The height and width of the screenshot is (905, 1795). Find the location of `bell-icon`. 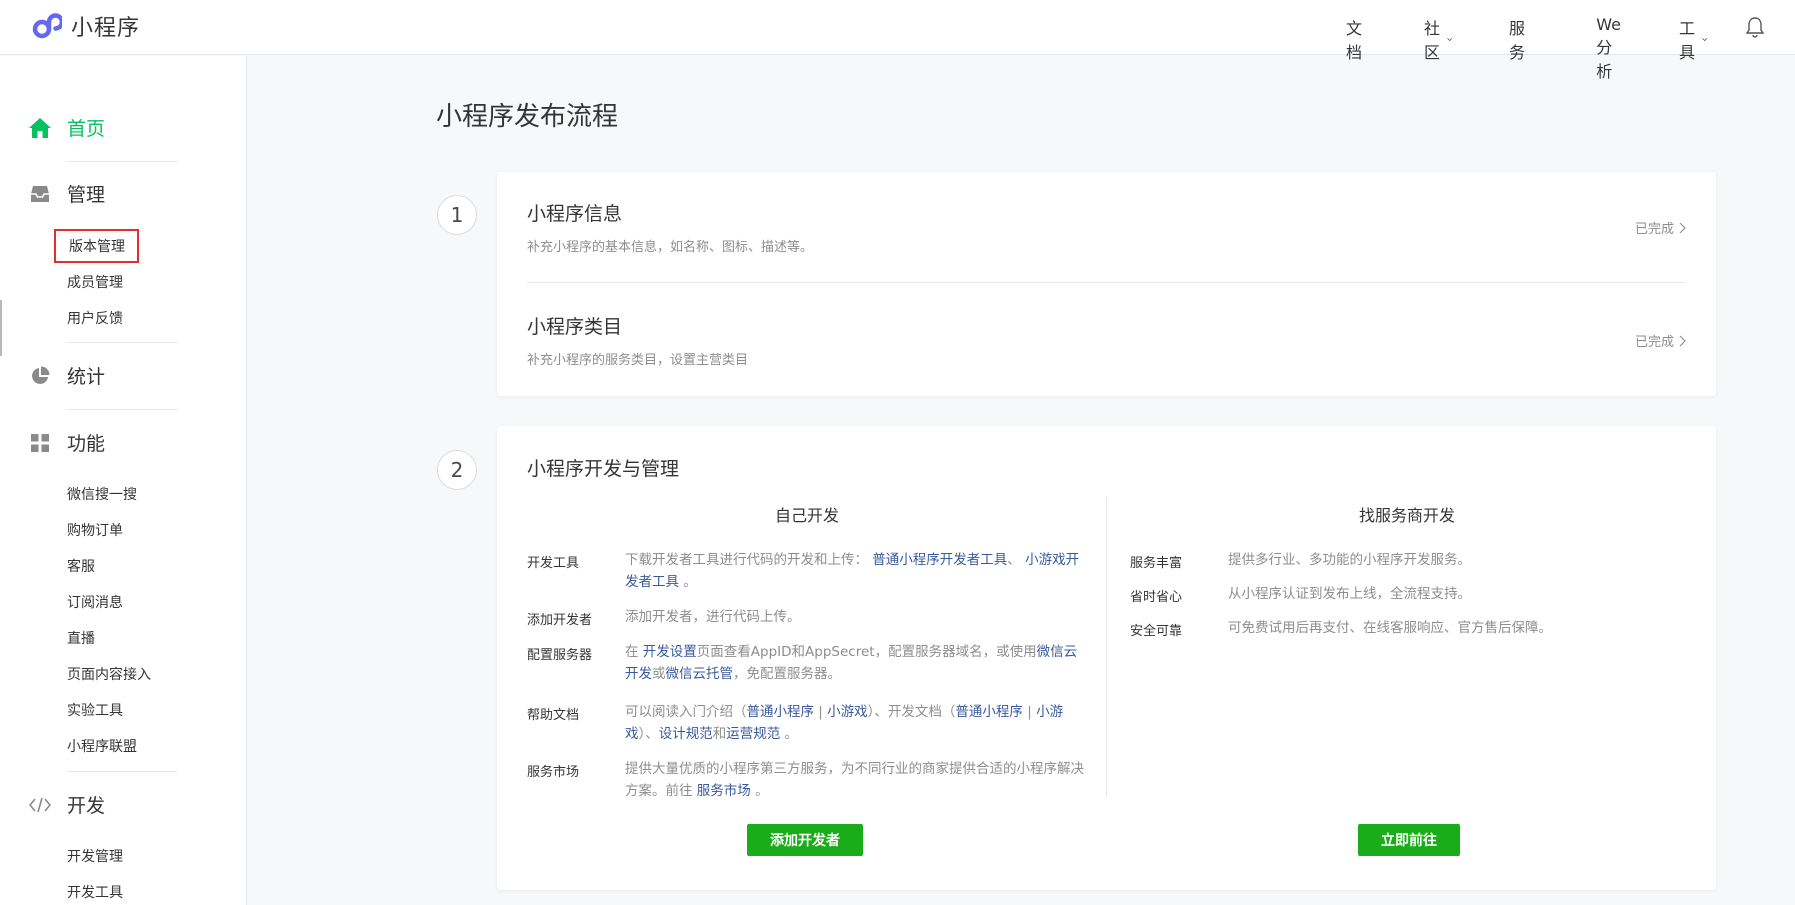

bell-icon is located at coordinates (1755, 27).